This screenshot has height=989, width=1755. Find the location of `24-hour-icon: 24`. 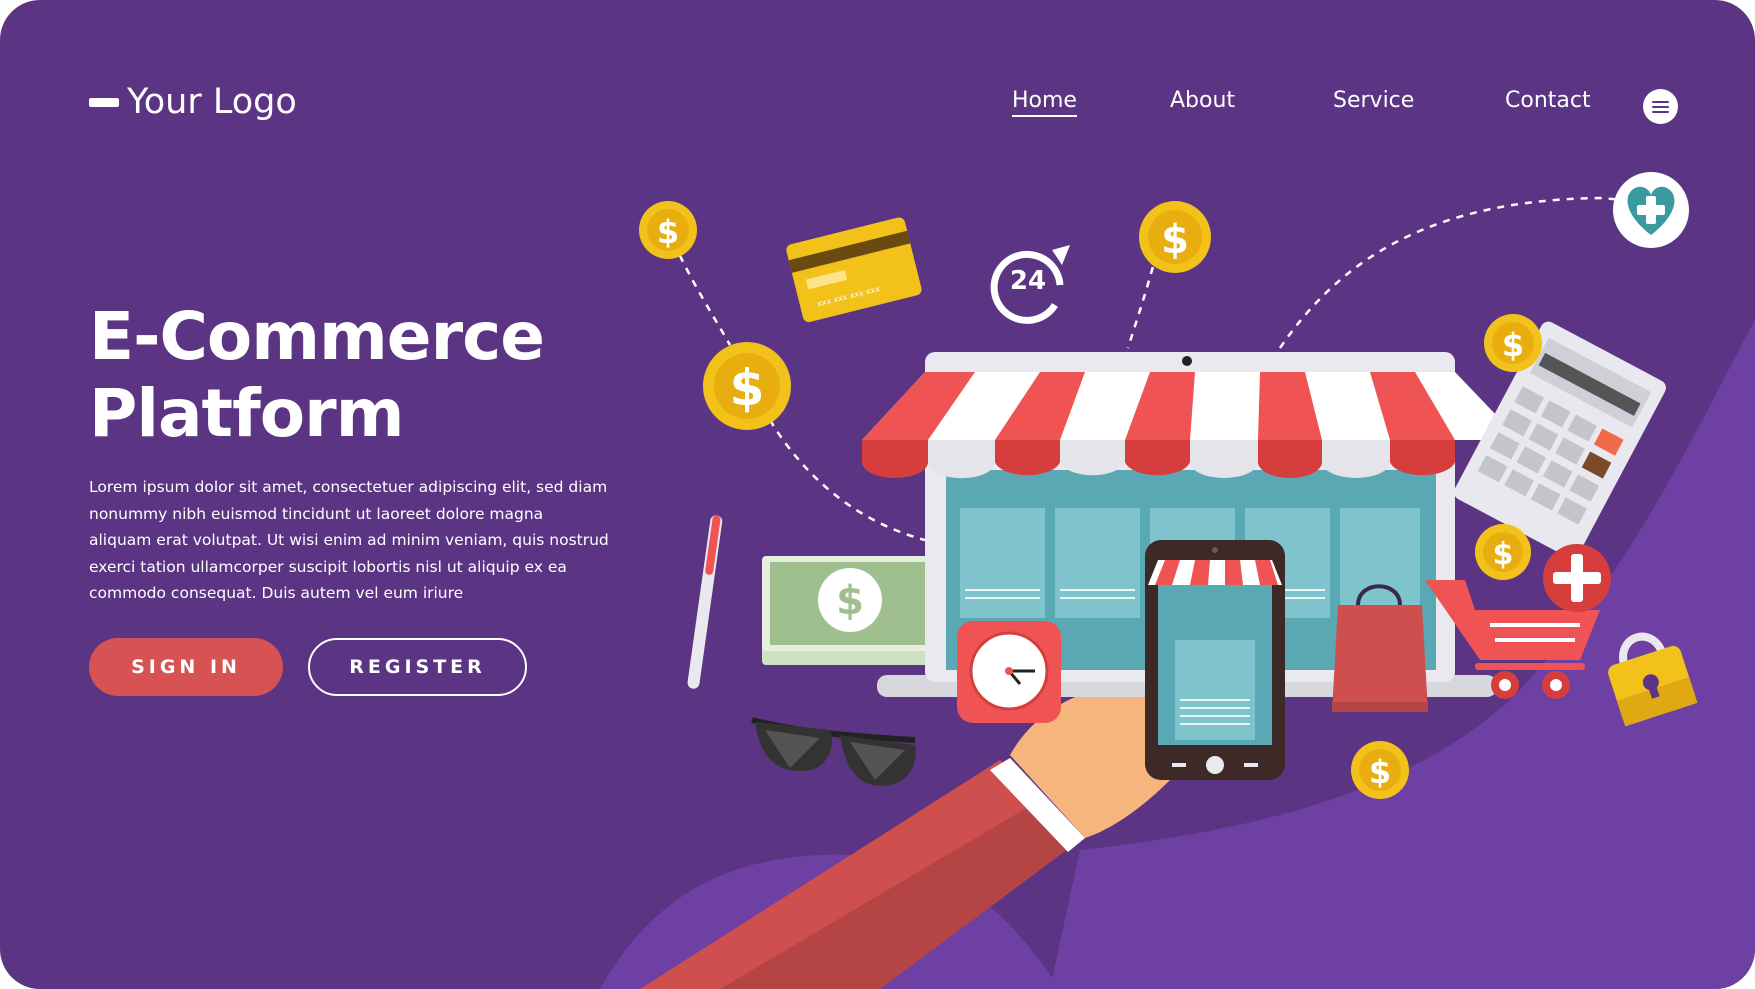

24-hour-icon: 24 is located at coordinates (1030, 284).